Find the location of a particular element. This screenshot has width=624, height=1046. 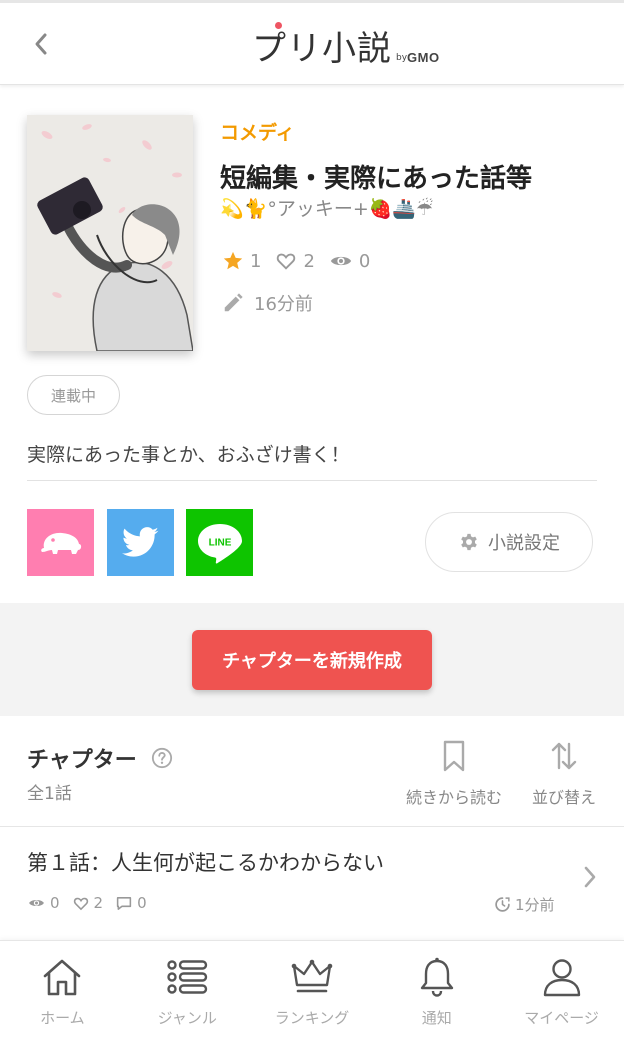

clock-icon is located at coordinates (502, 904).